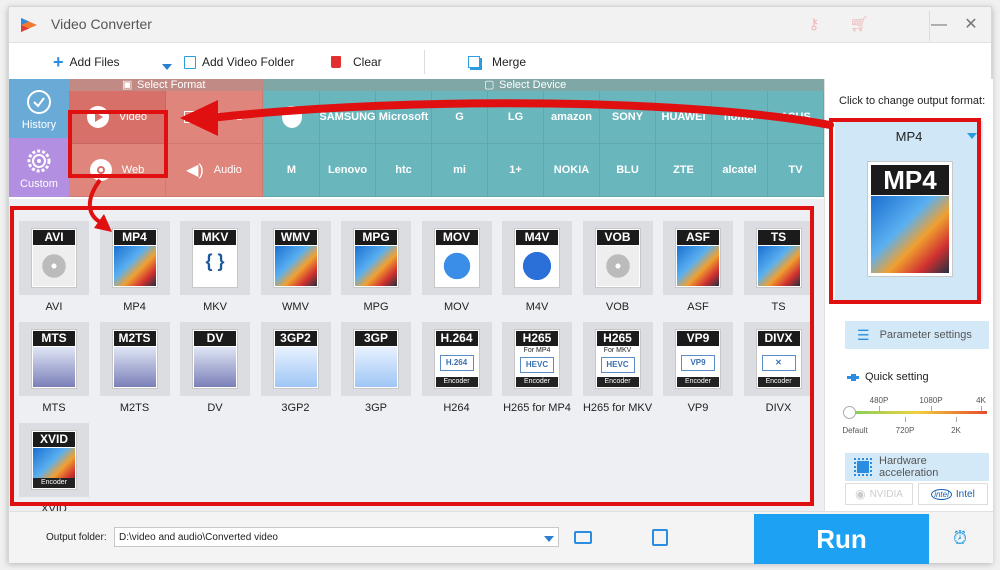 The width and height of the screenshot is (1000, 570). I want to click on format-item-asf: ASF ASF, so click(698, 267).